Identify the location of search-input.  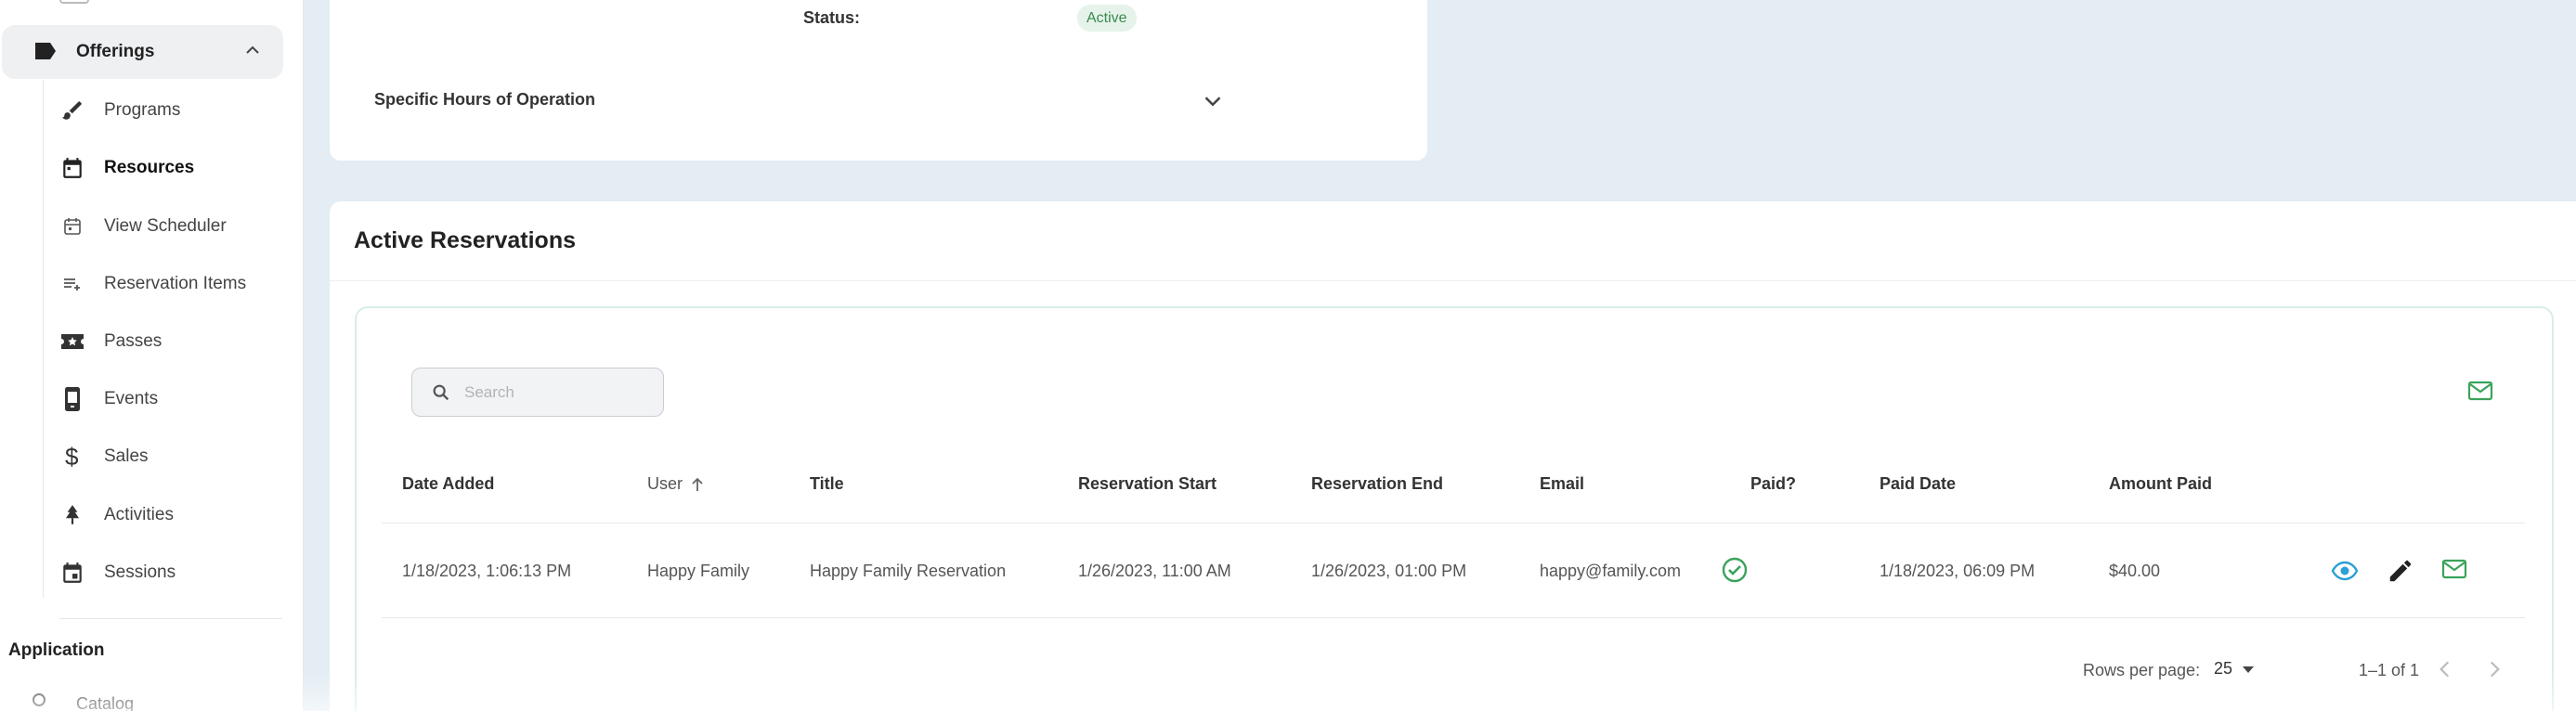
(552, 392).